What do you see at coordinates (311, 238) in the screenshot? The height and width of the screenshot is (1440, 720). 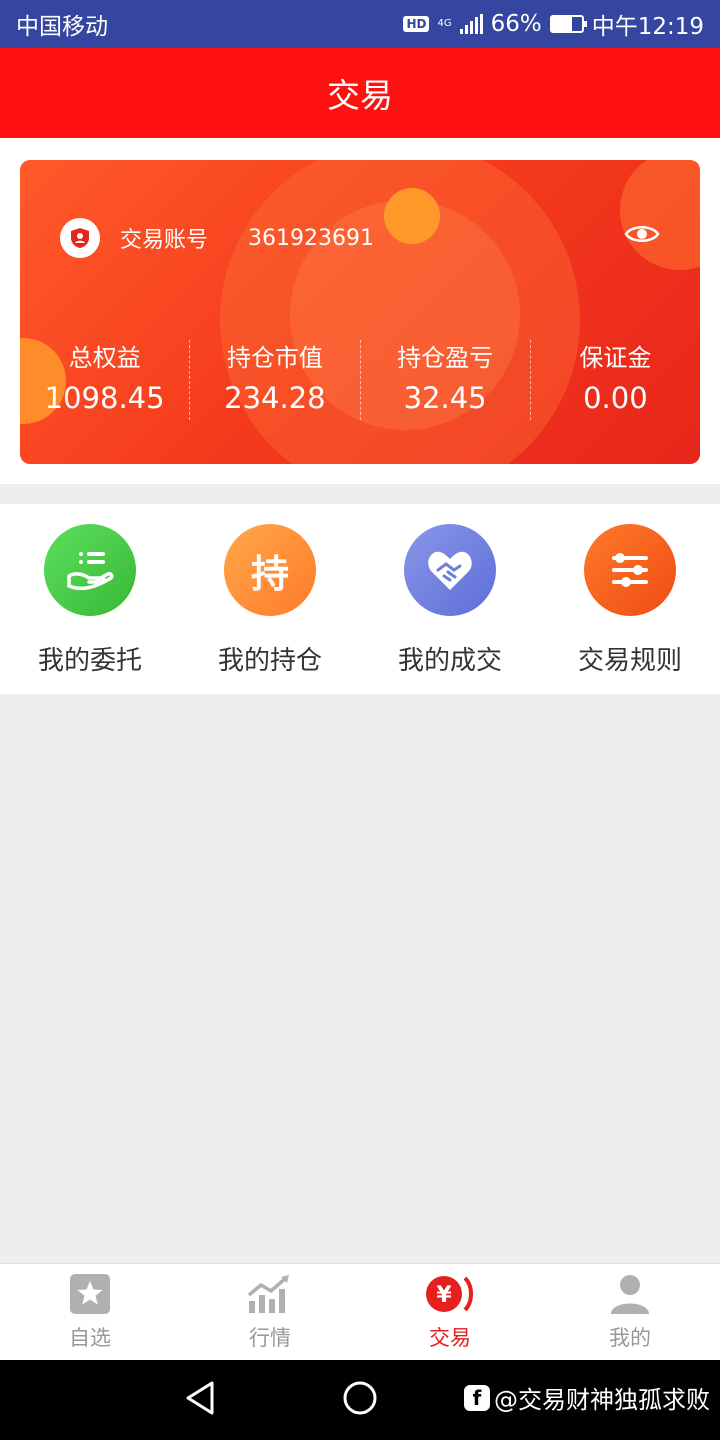 I see `account-number: 361923691` at bounding box center [311, 238].